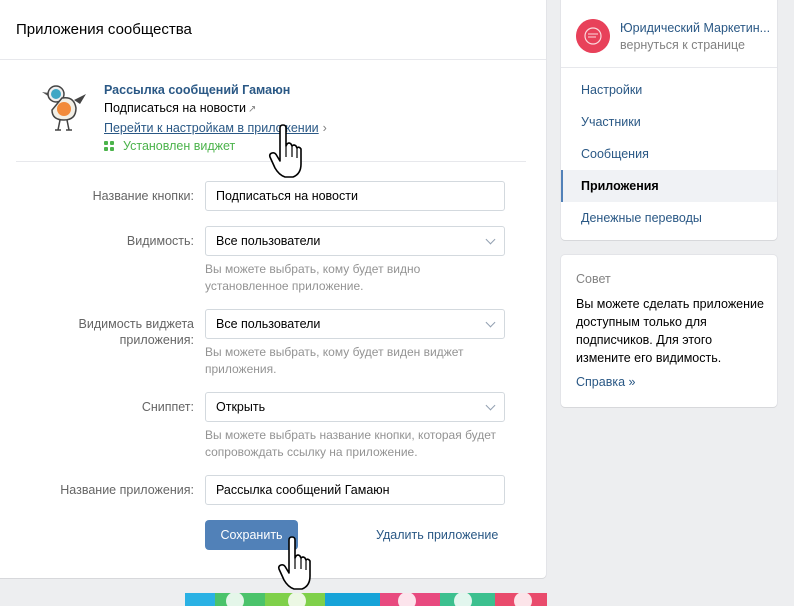 The width and height of the screenshot is (794, 606). Describe the element at coordinates (273, 30) in the screenshot. I see `panel-header: Приложения сообщества` at that location.